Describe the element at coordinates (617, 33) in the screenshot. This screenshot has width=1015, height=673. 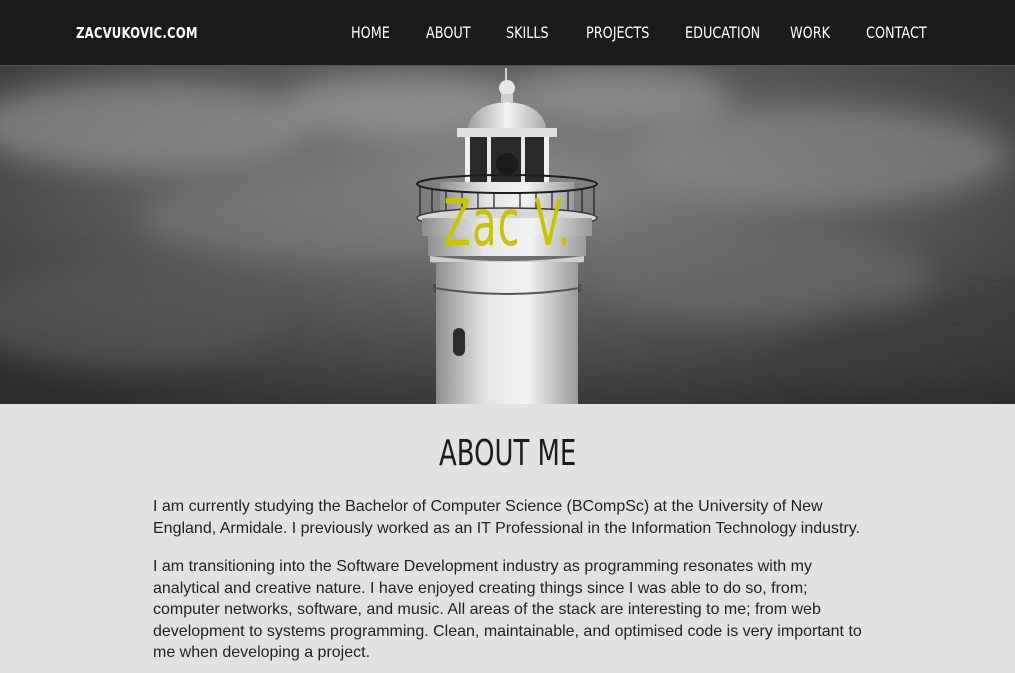
I see `nav-link-projects: PROJECTS` at that location.